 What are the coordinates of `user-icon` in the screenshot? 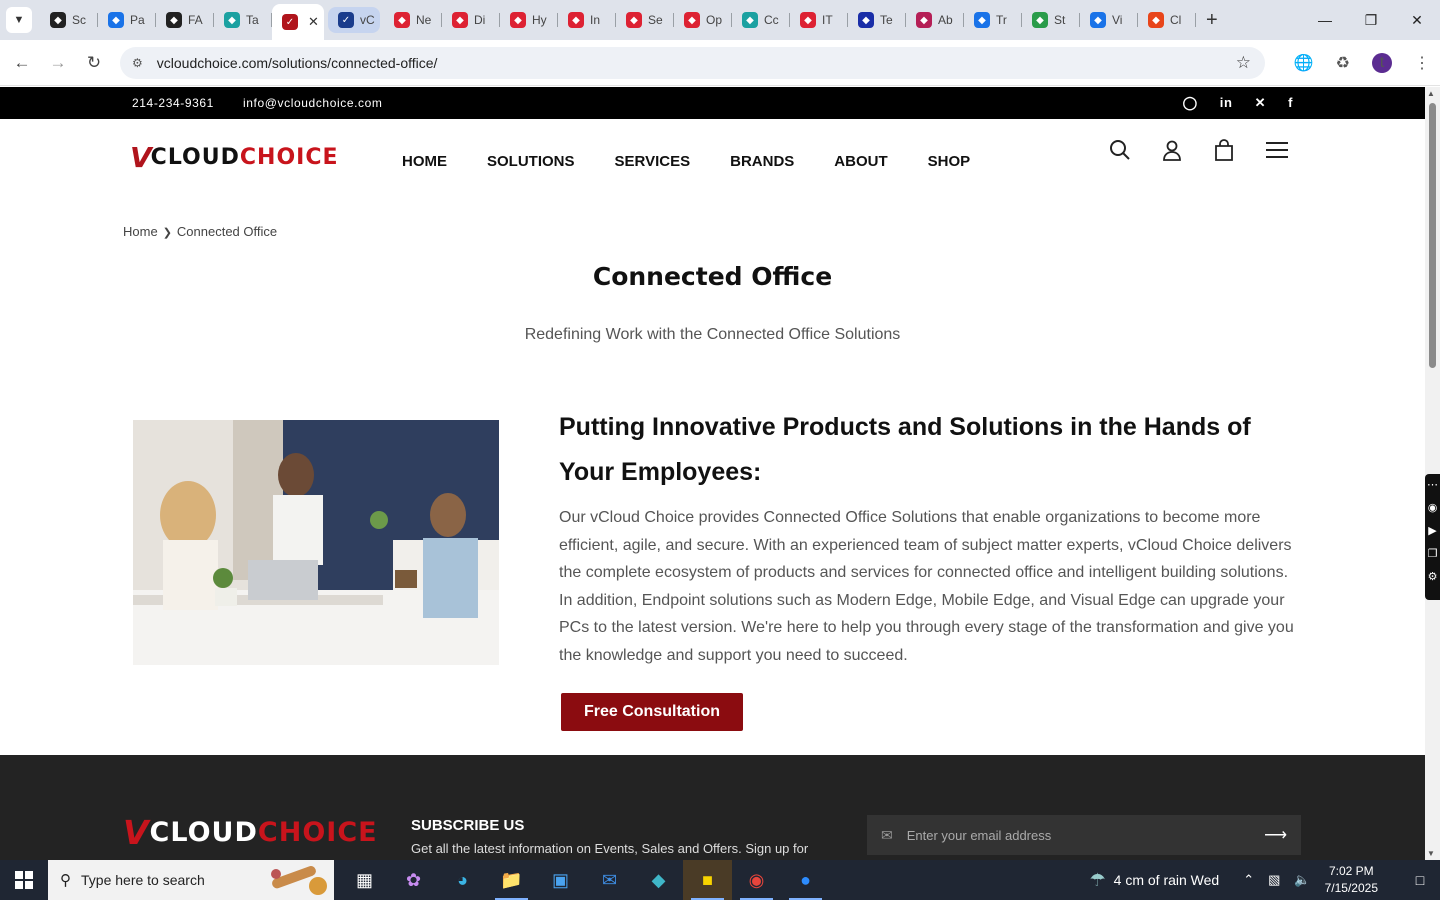 It's located at (1172, 153).